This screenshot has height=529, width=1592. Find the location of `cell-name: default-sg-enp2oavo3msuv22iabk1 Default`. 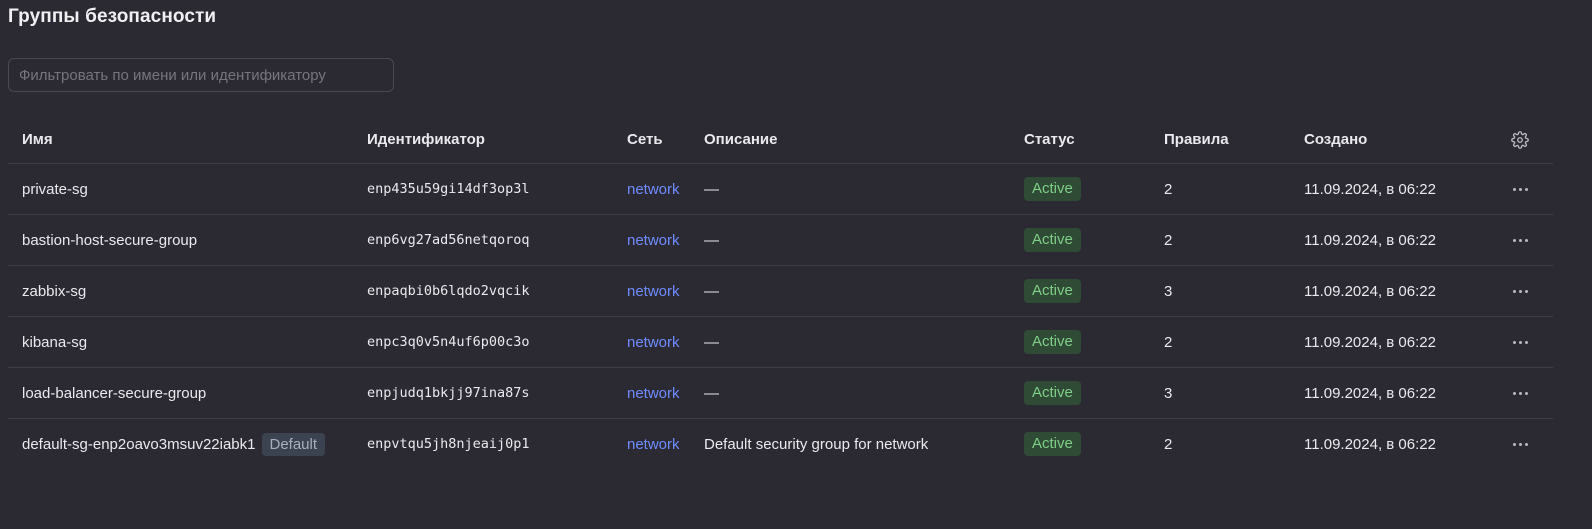

cell-name: default-sg-enp2oavo3msuv22iabk1 Default is located at coordinates (174, 444).